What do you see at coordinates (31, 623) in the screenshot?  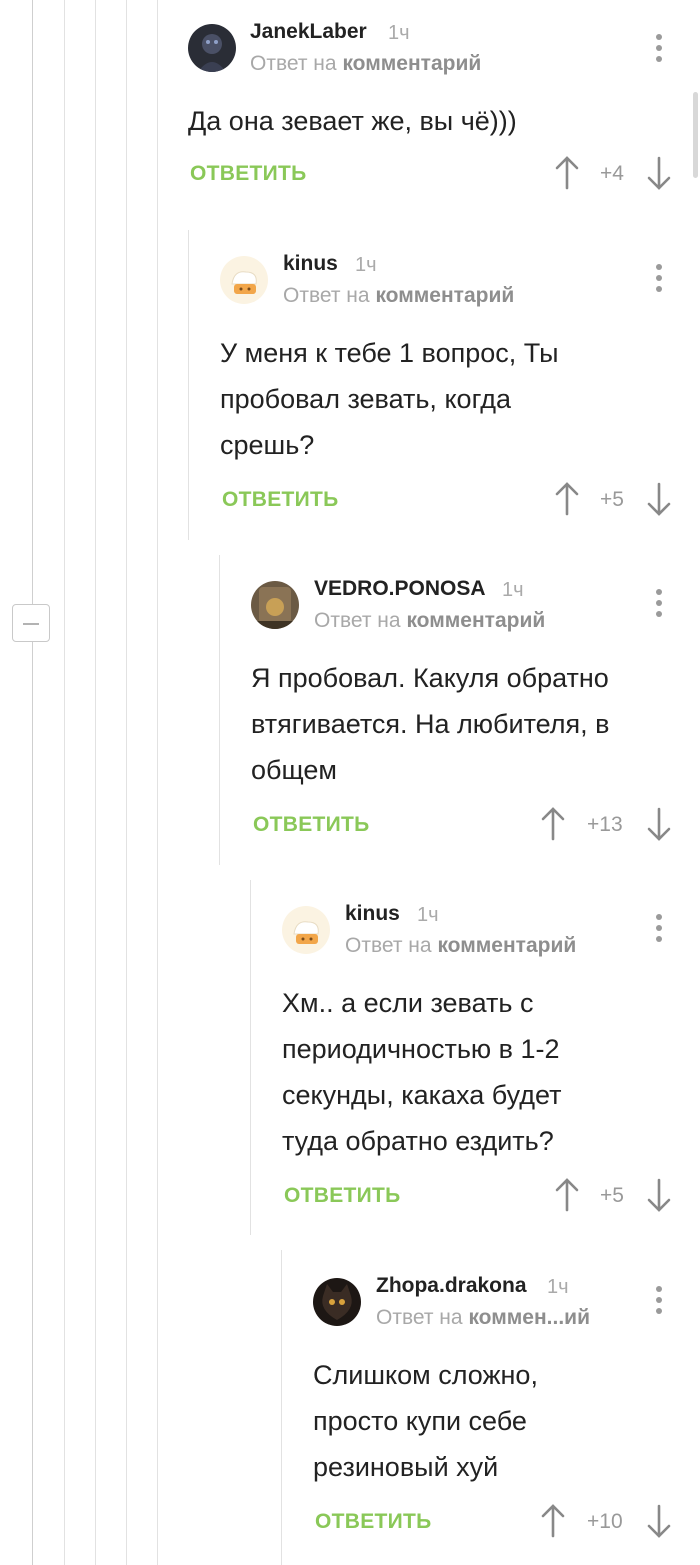 I see `collapse-thread-button` at bounding box center [31, 623].